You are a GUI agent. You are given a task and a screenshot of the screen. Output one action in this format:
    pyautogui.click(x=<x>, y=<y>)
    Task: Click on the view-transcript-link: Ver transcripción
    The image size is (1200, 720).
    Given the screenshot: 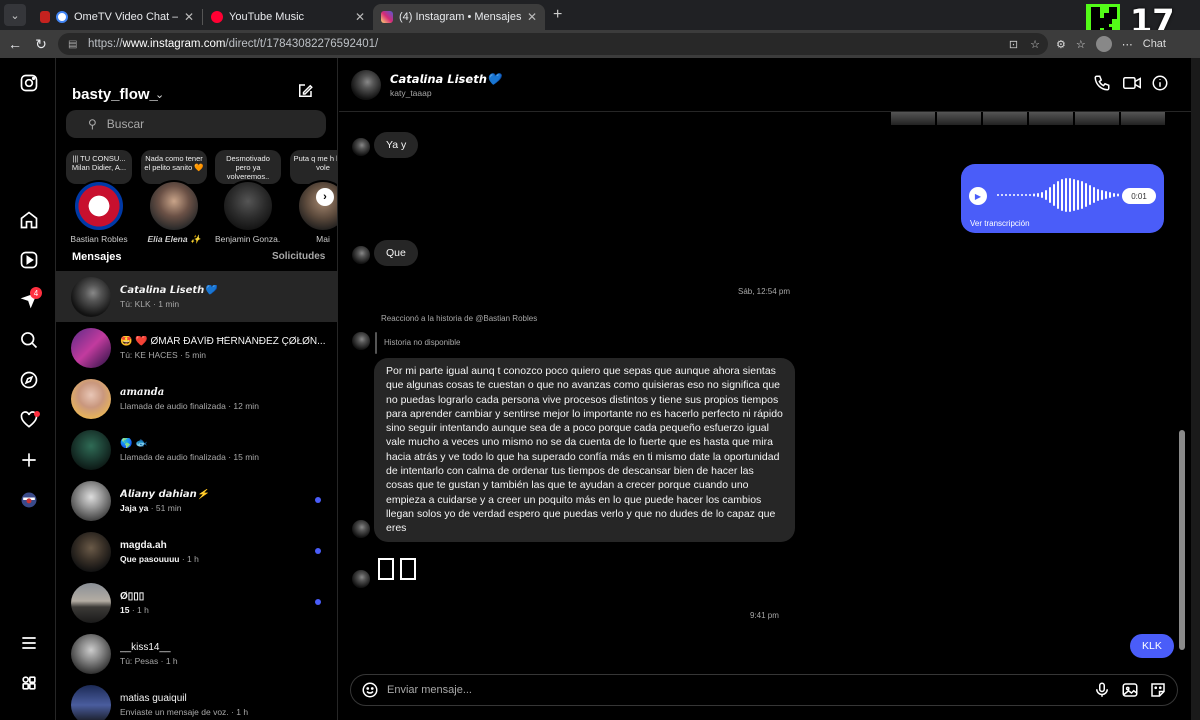 What is the action you would take?
    pyautogui.click(x=1000, y=223)
    